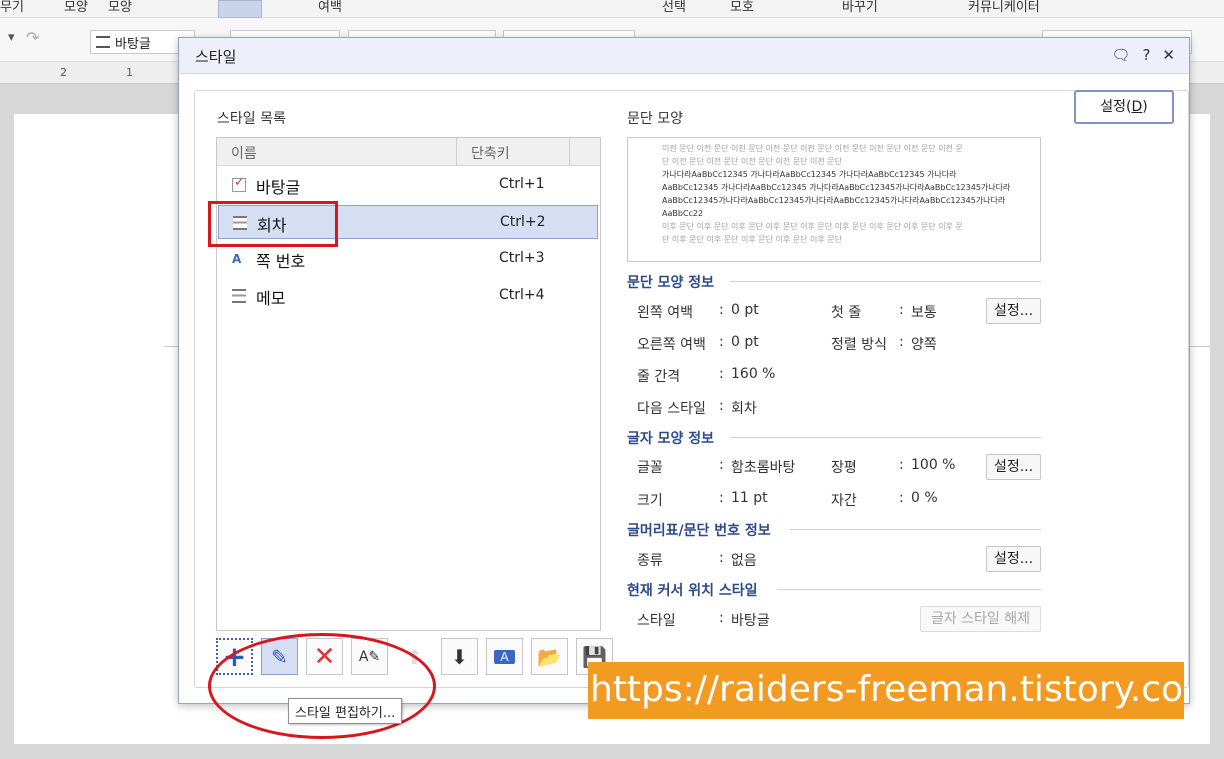 This screenshot has width=1224, height=759. I want to click on size-label: 크기, so click(650, 501).